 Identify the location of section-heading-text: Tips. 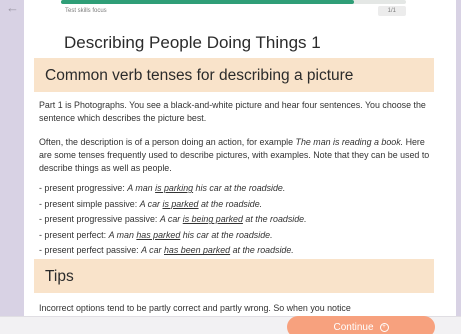
(59, 276).